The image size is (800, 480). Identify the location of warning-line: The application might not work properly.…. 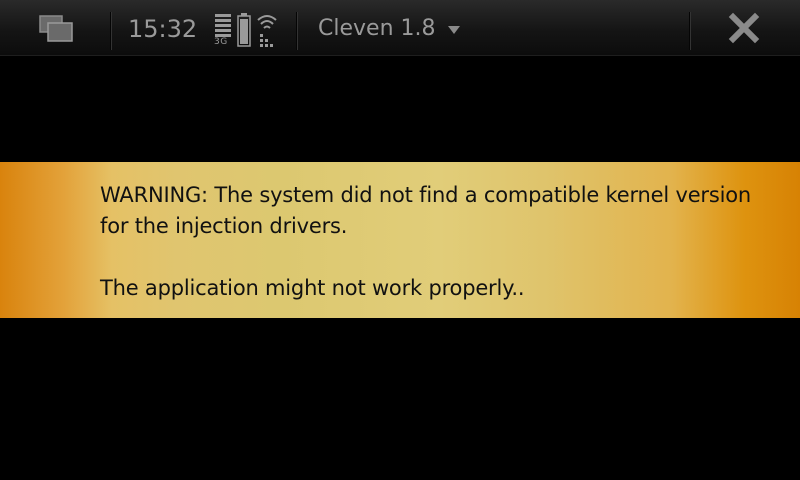
(312, 288).